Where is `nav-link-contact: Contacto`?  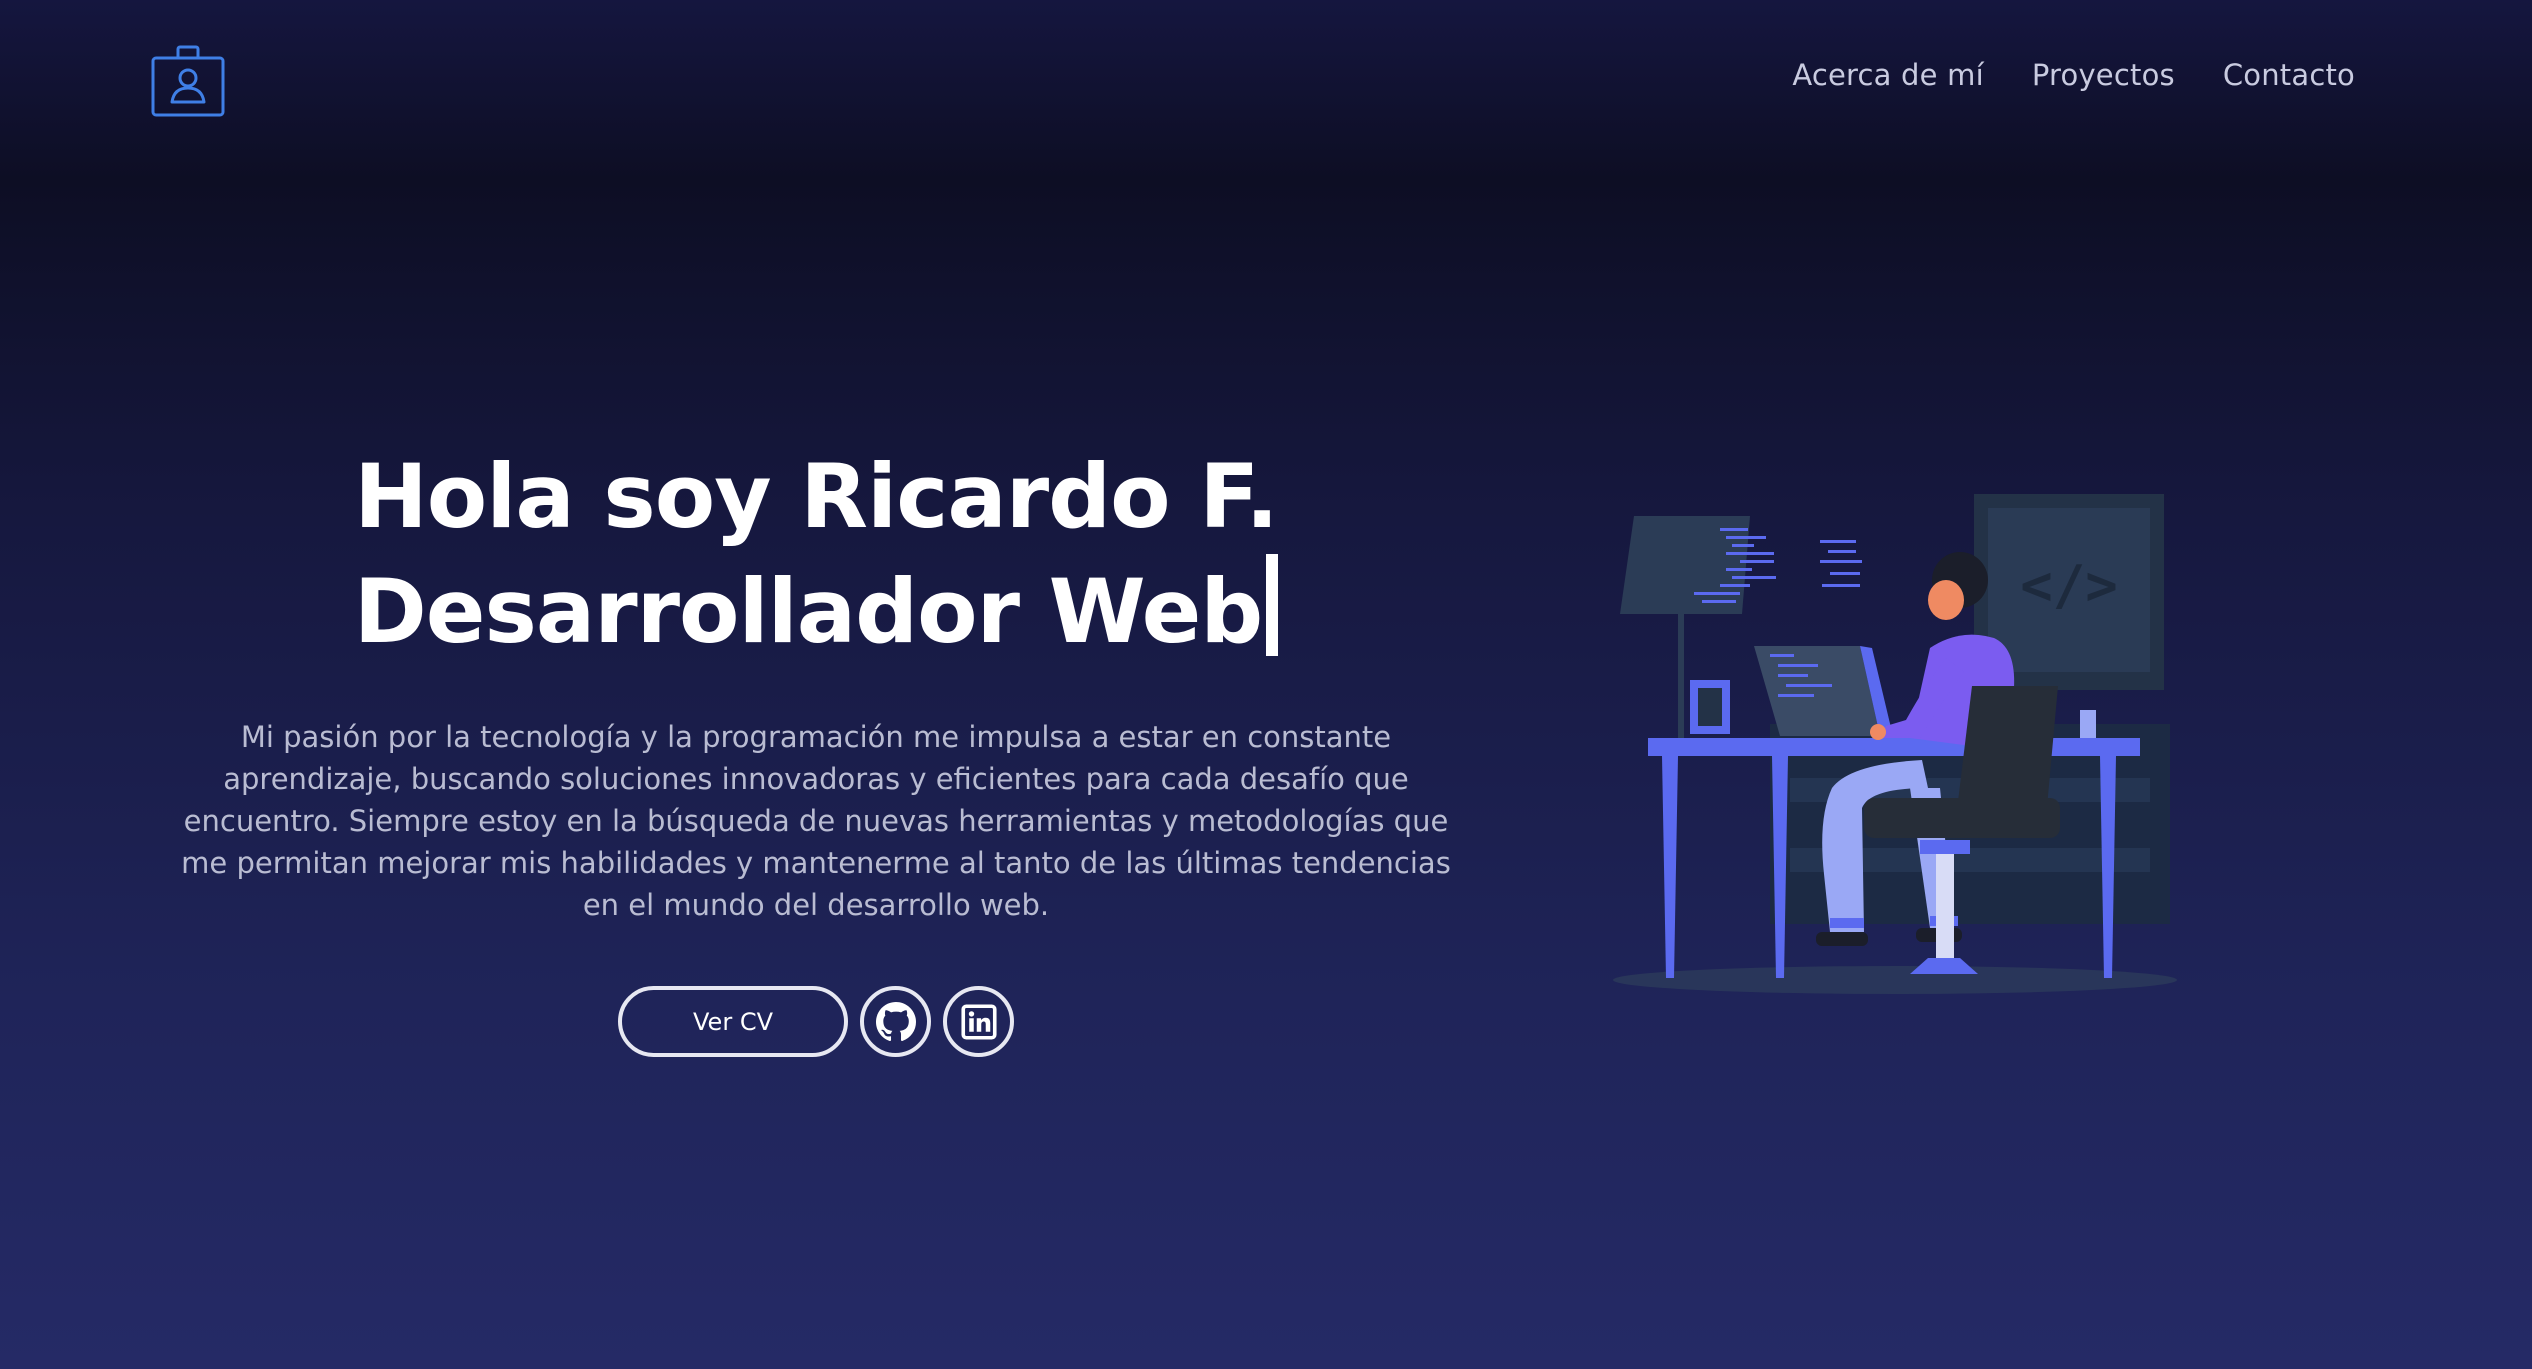 nav-link-contact: Contacto is located at coordinates (2289, 75).